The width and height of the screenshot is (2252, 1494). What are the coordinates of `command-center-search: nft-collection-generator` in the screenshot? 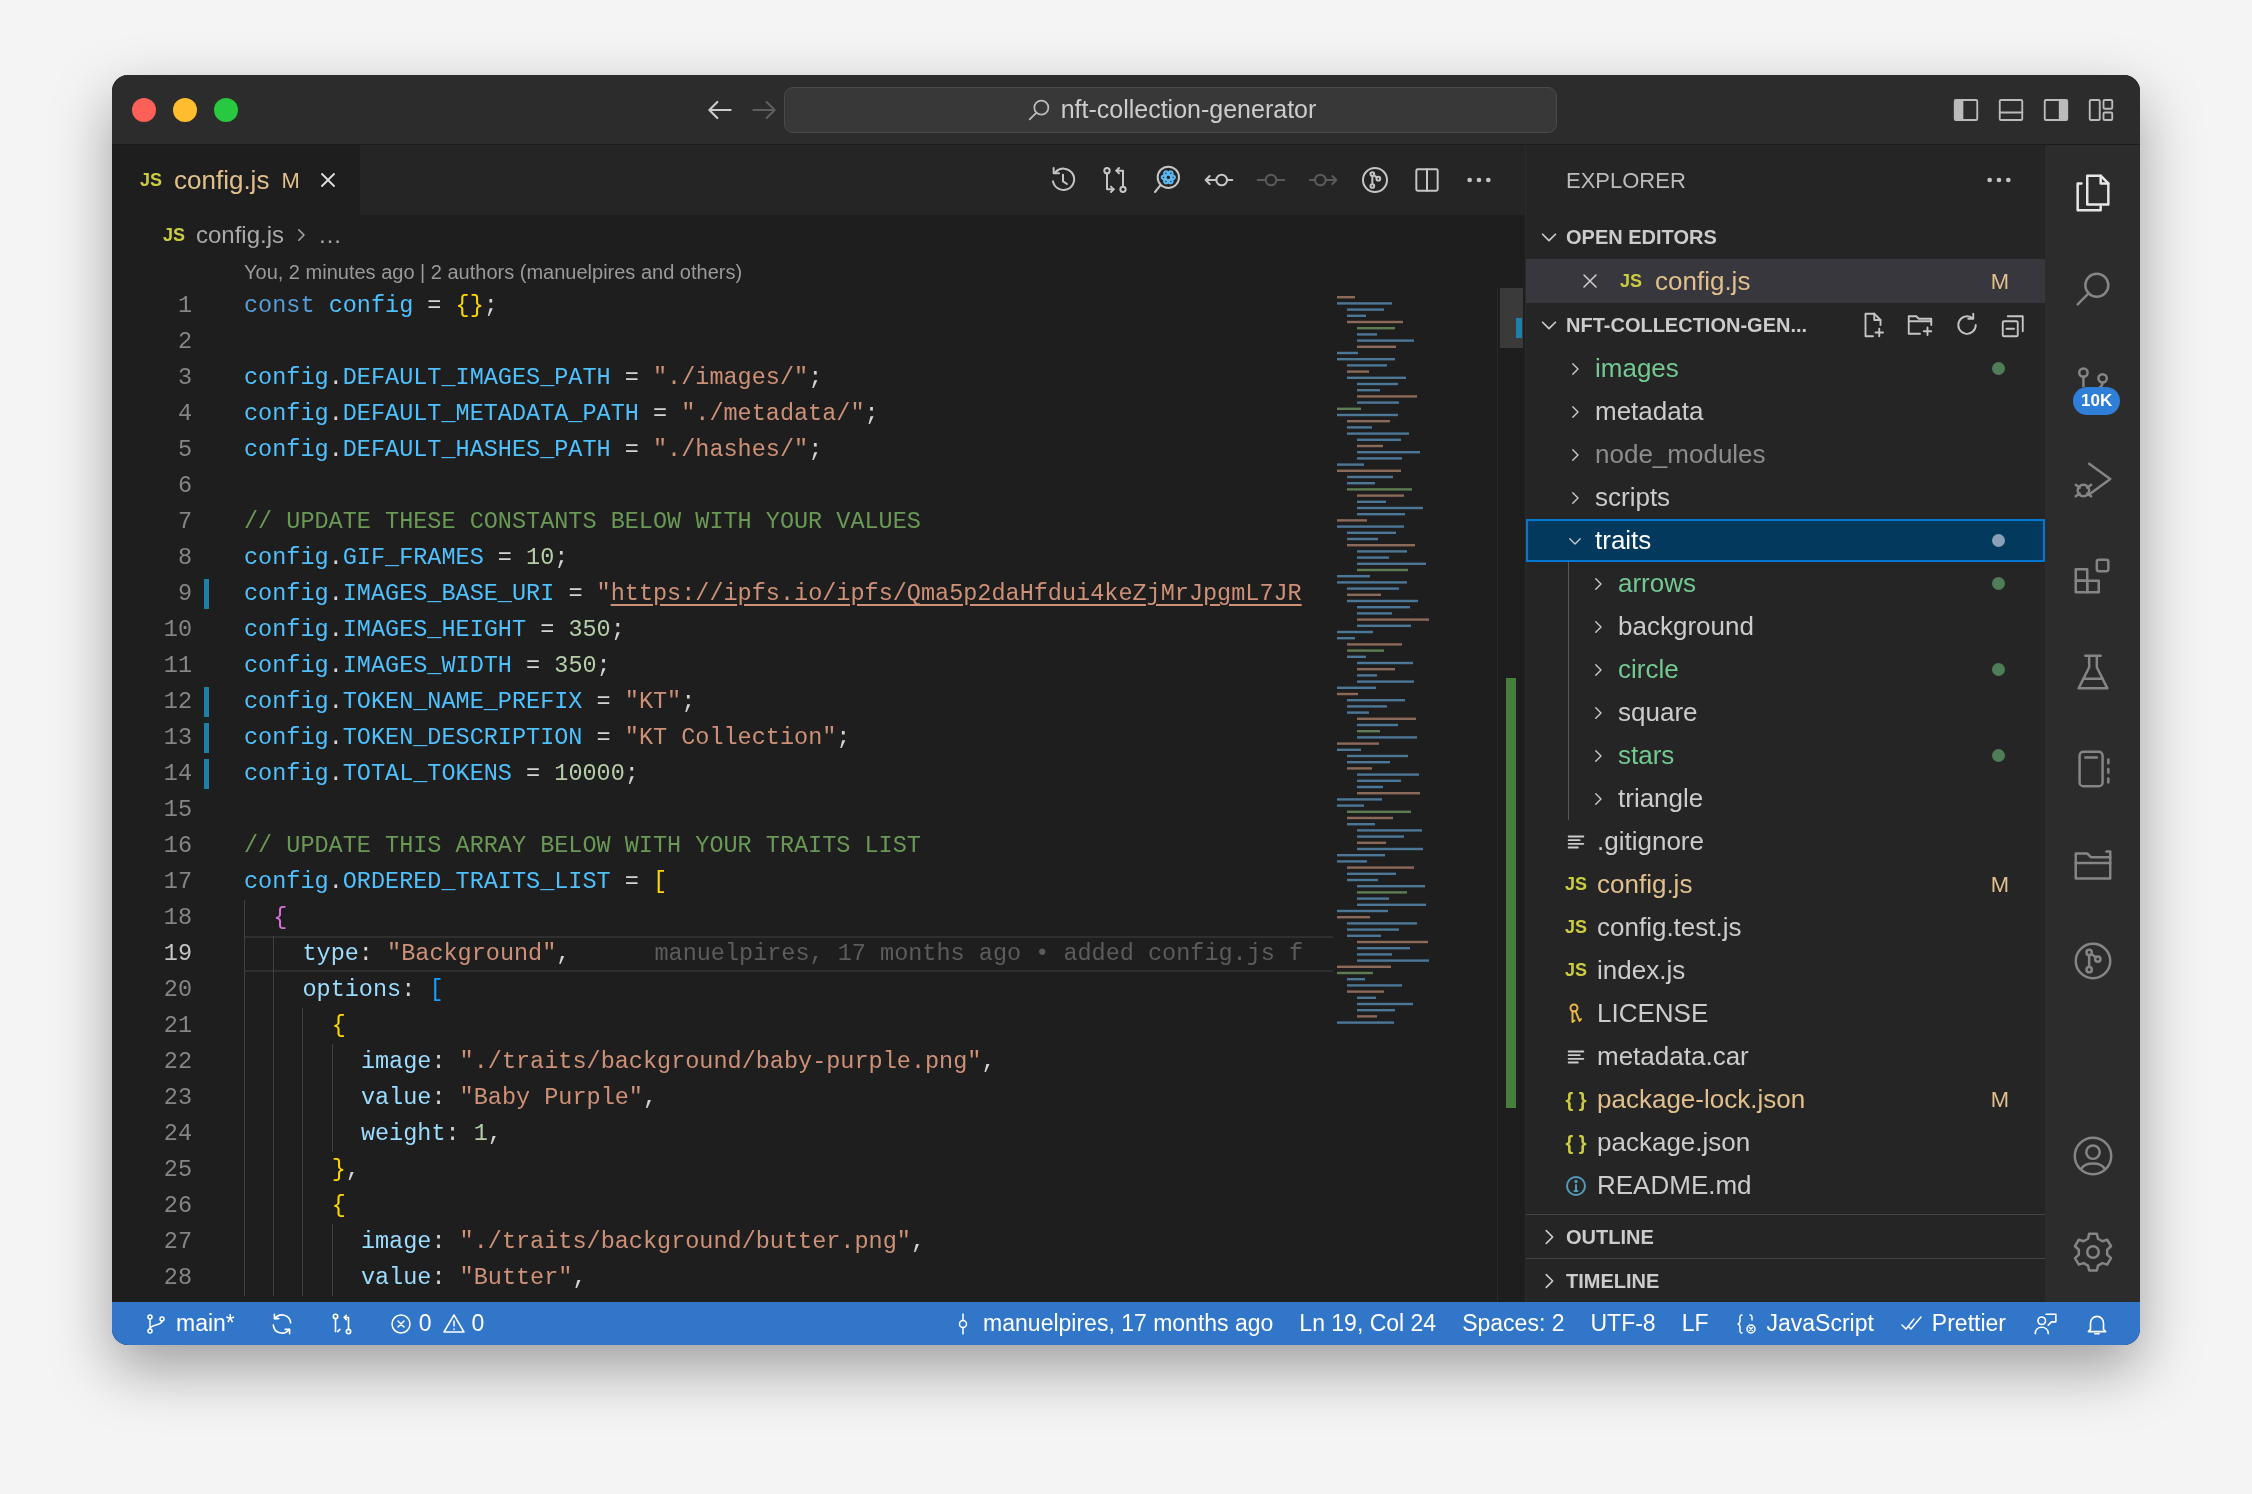 It's located at (1170, 109).